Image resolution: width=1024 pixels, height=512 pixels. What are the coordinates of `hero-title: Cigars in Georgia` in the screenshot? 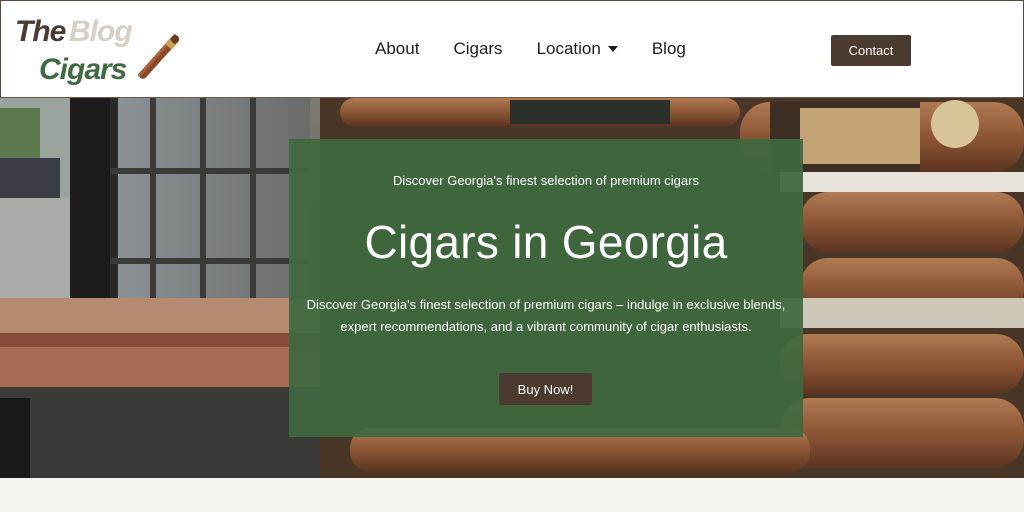 It's located at (546, 242).